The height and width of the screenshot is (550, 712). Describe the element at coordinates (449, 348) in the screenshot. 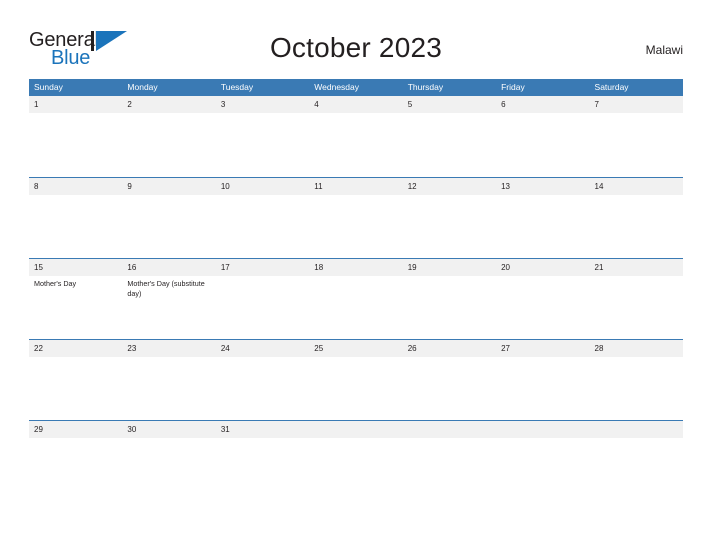

I see `day-number: 26` at that location.